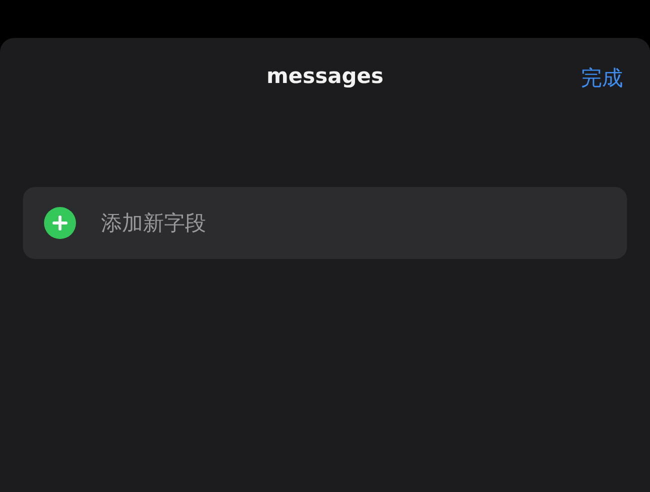  What do you see at coordinates (153, 223) in the screenshot?
I see `add-field-label: 添加新字段` at bounding box center [153, 223].